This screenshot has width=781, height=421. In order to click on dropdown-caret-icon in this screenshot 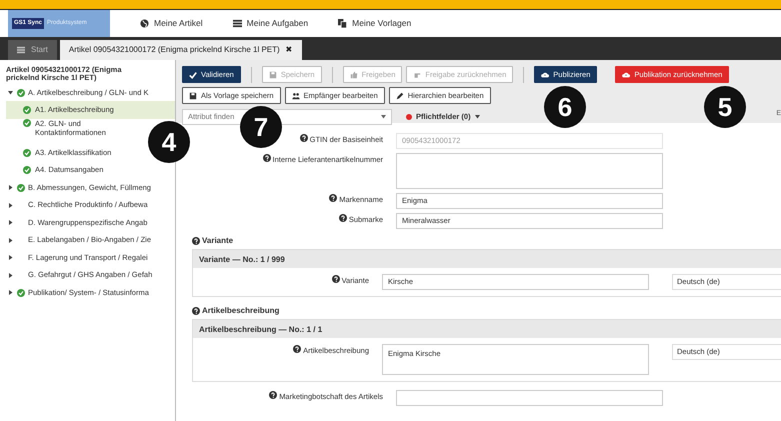, I will do `click(383, 116)`.